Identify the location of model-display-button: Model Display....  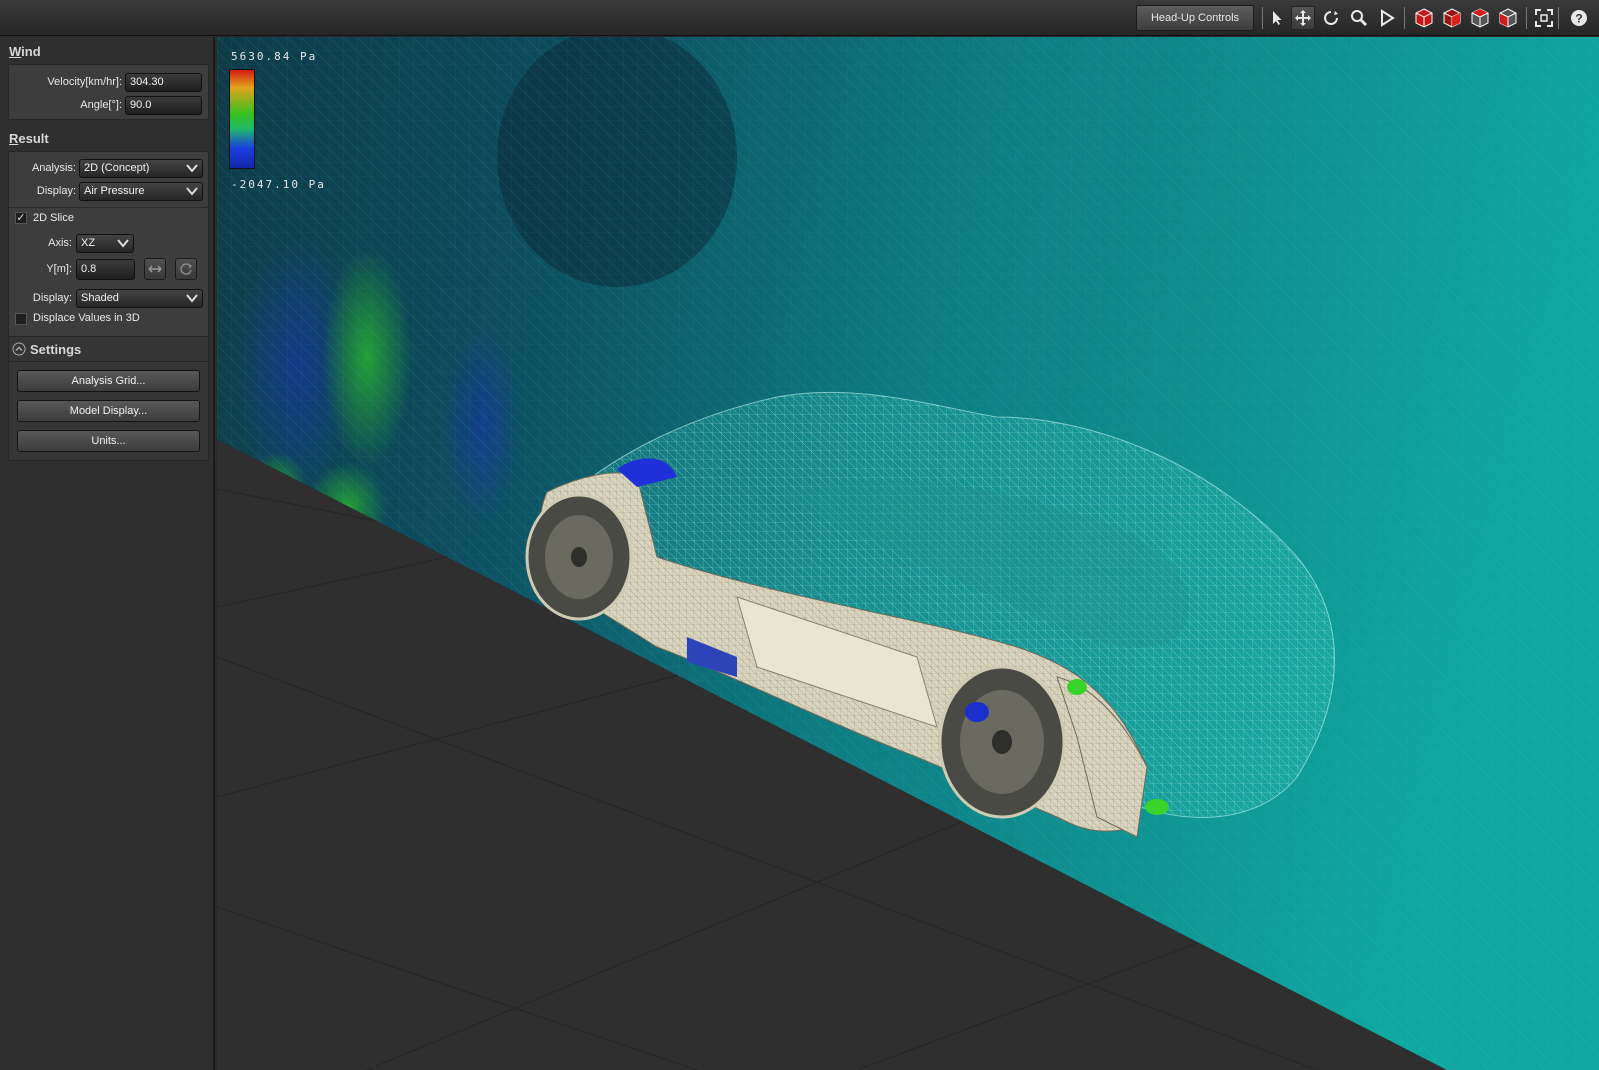
(108, 411).